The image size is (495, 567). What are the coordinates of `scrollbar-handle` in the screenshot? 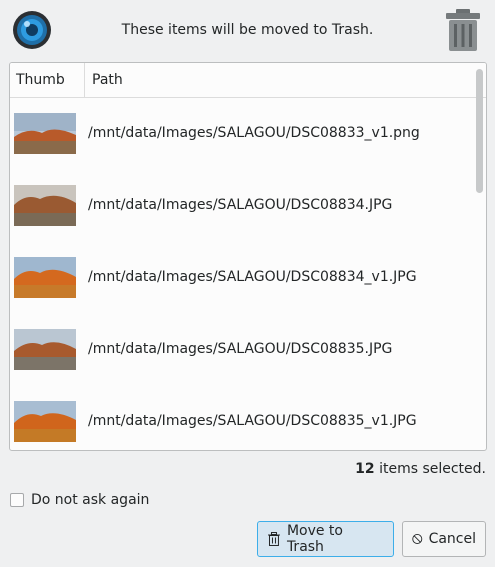 It's located at (479, 131).